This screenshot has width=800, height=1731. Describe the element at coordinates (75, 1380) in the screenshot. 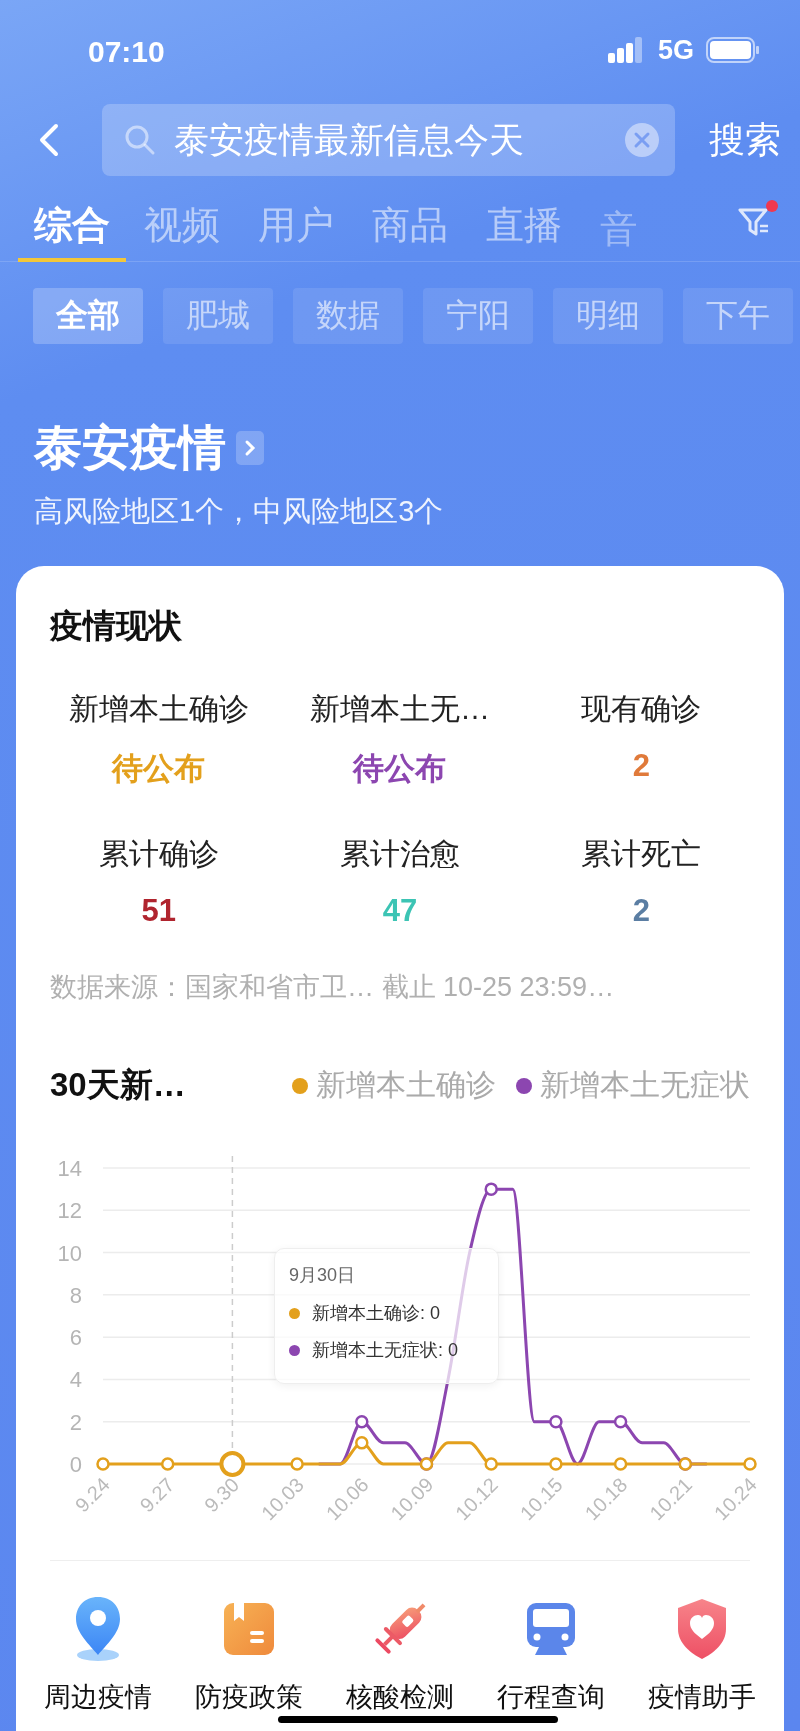

I see `y-tick-label: 4` at that location.